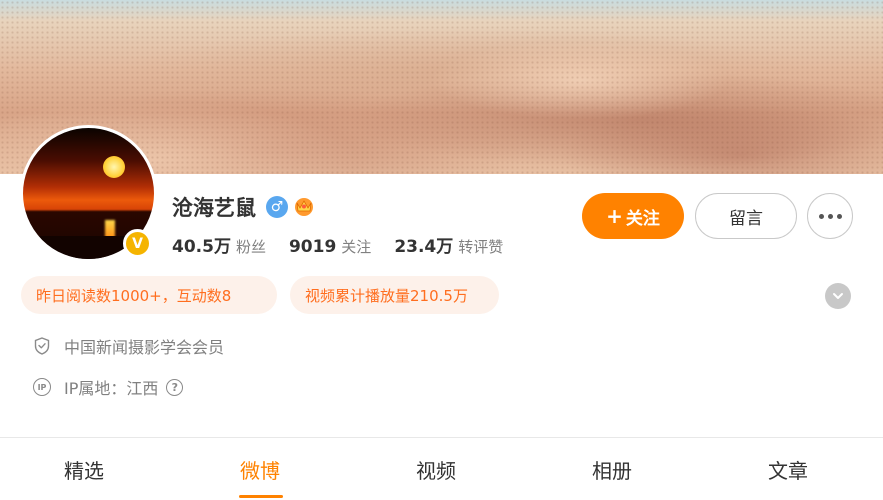 This screenshot has height=500, width=883. I want to click on verified-badge-icon: V, so click(137, 243).